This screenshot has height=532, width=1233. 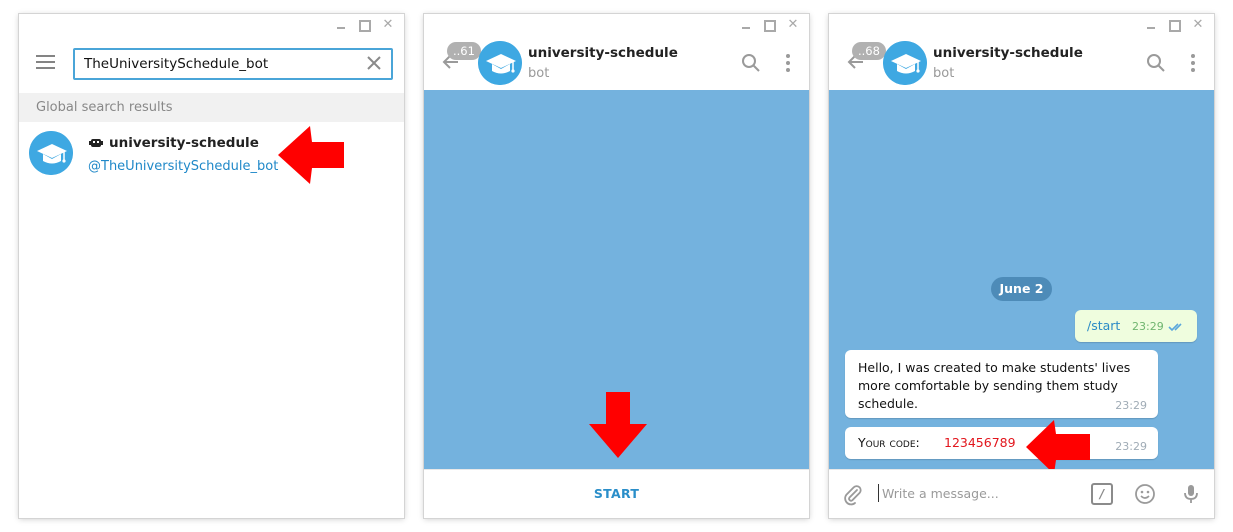 I want to click on emoji-icon, so click(x=1145, y=494).